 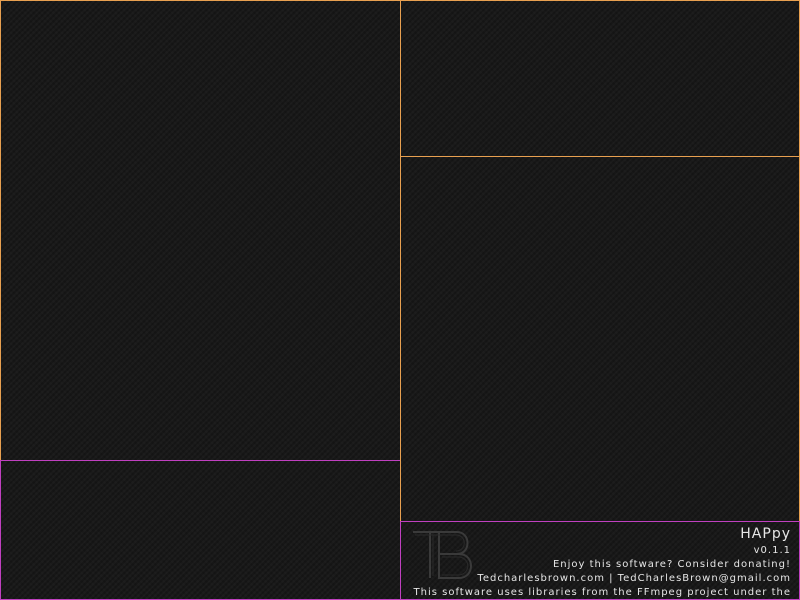 What do you see at coordinates (200, 530) in the screenshot?
I see `left-bottom-panel` at bounding box center [200, 530].